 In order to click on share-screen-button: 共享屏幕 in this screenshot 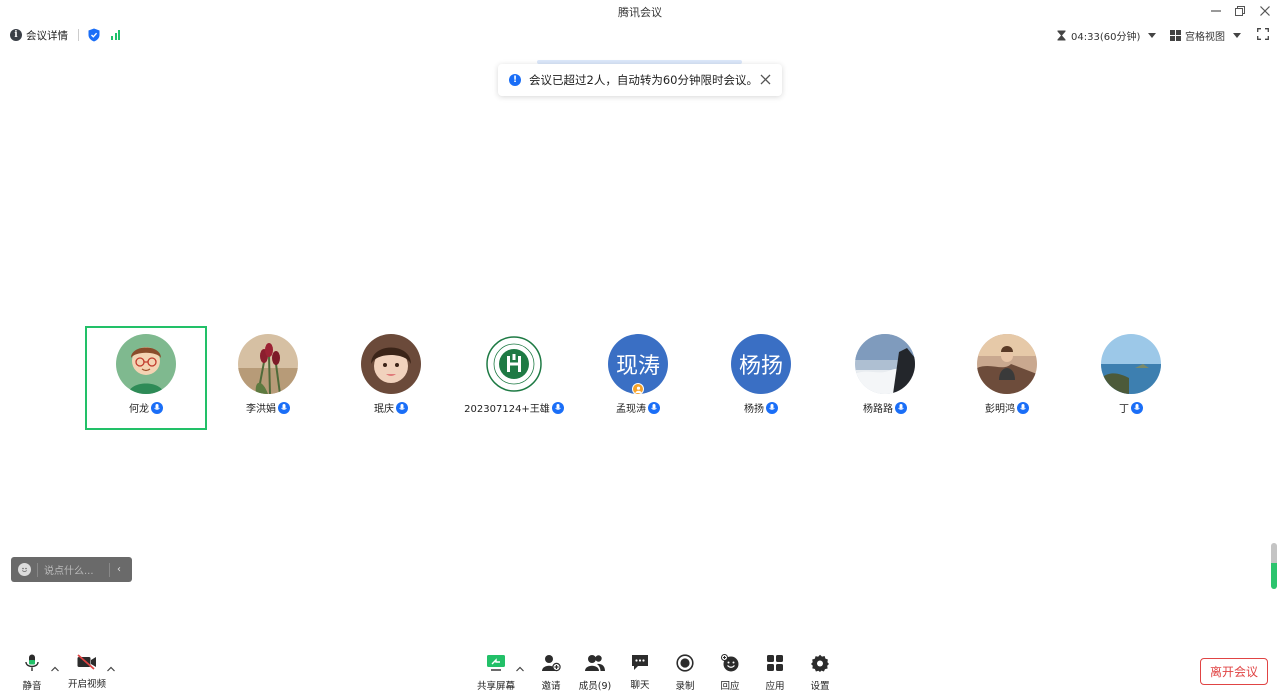, I will do `click(496, 673)`.